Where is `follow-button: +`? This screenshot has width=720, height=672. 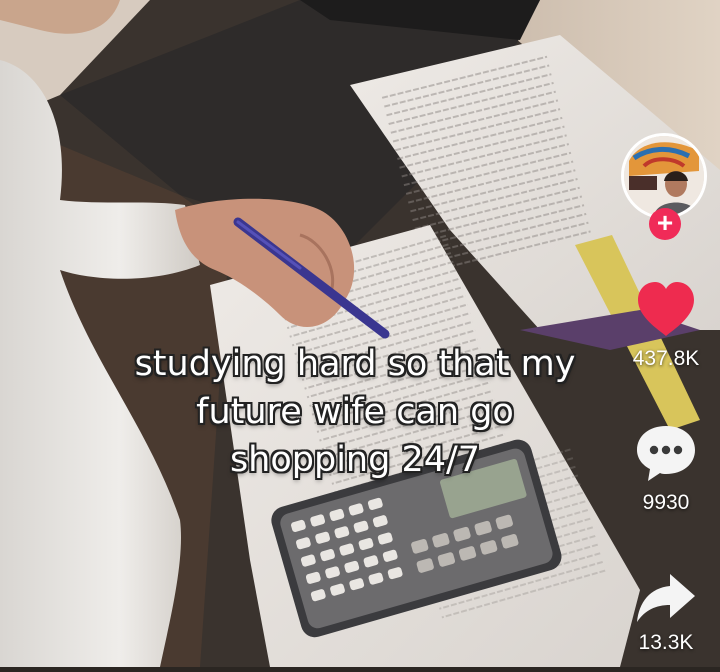
follow-button: + is located at coordinates (665, 224).